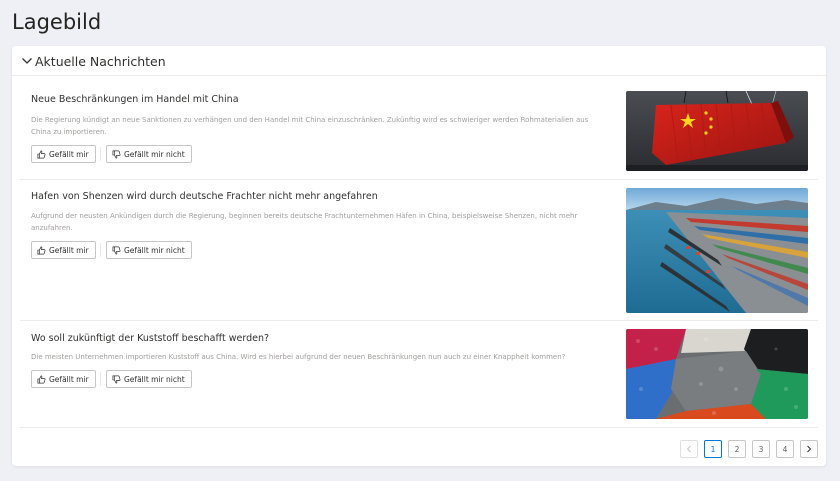 The width and height of the screenshot is (840, 481). I want to click on page-title: Lagebild, so click(57, 22).